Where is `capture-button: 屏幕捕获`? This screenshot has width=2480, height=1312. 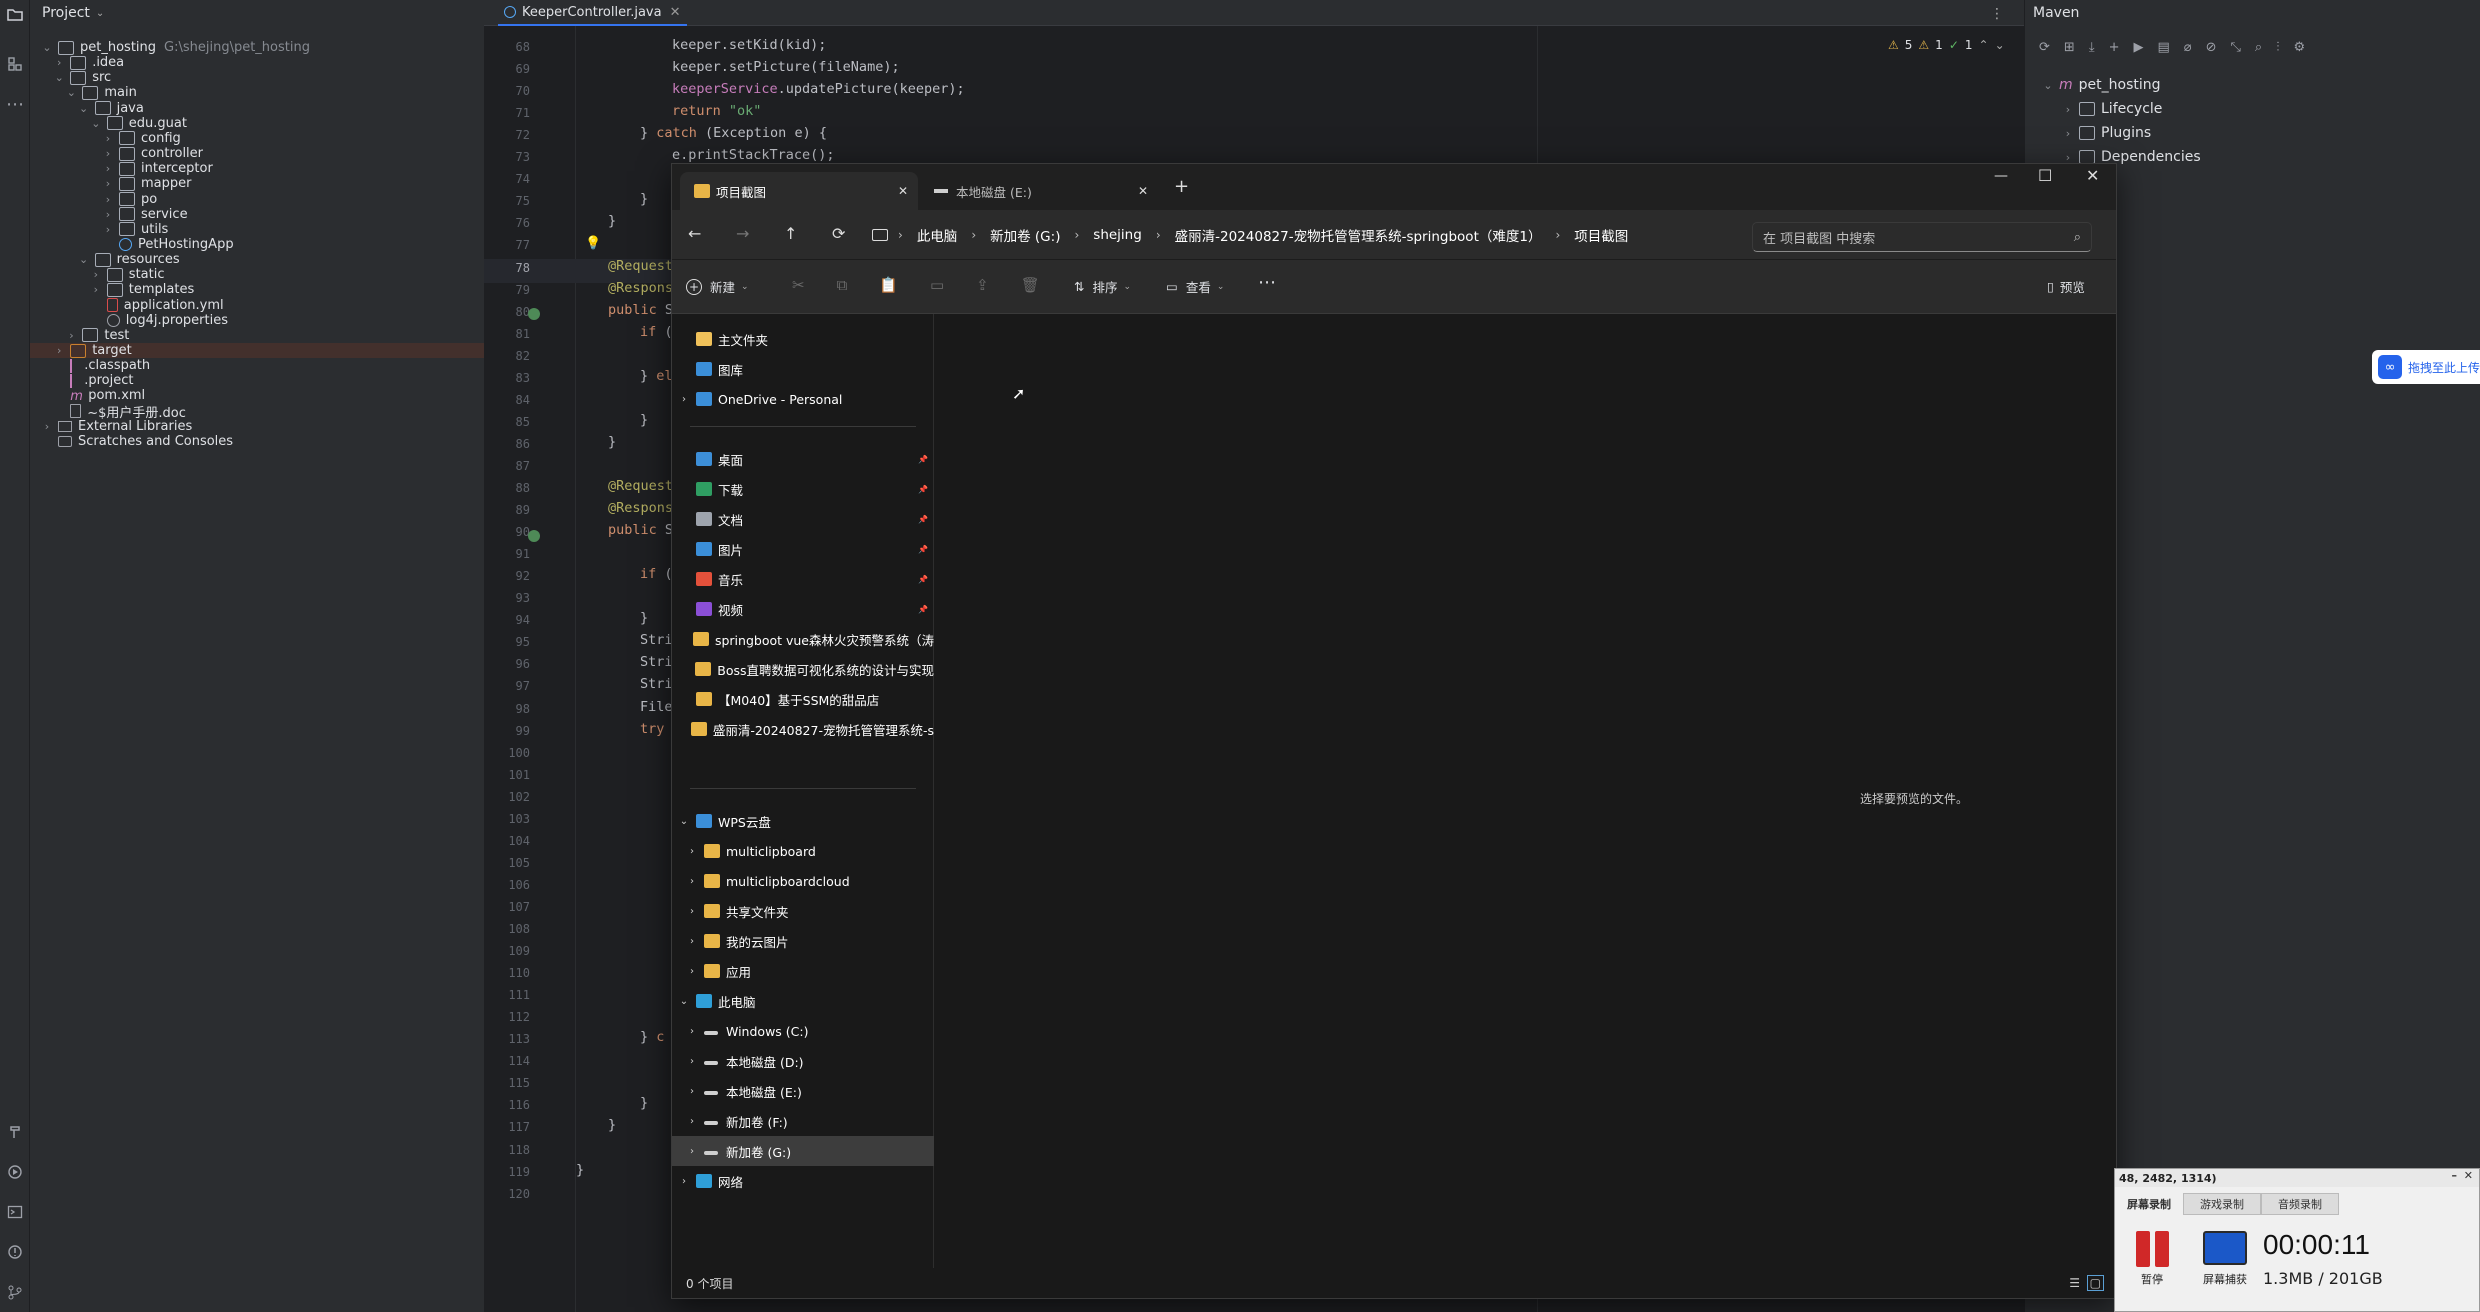 capture-button: 屏幕捕获 is located at coordinates (2225, 1259).